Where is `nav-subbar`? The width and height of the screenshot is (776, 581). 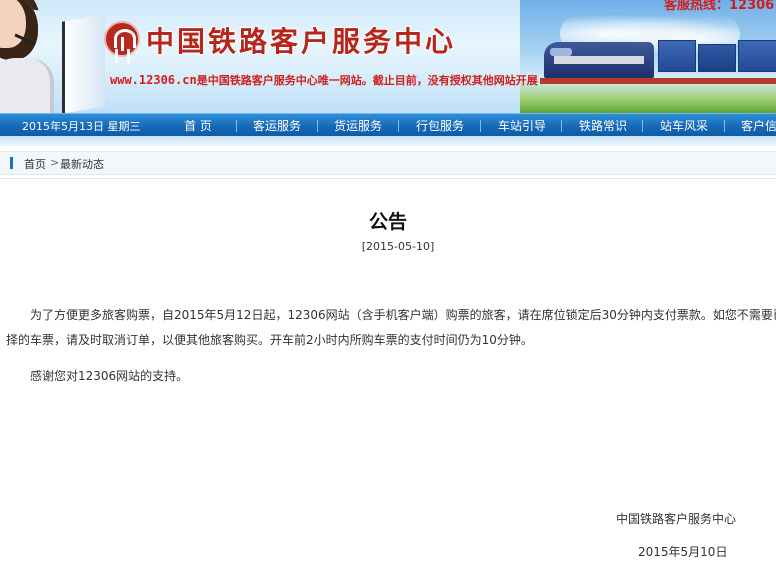 nav-subbar is located at coordinates (388, 141).